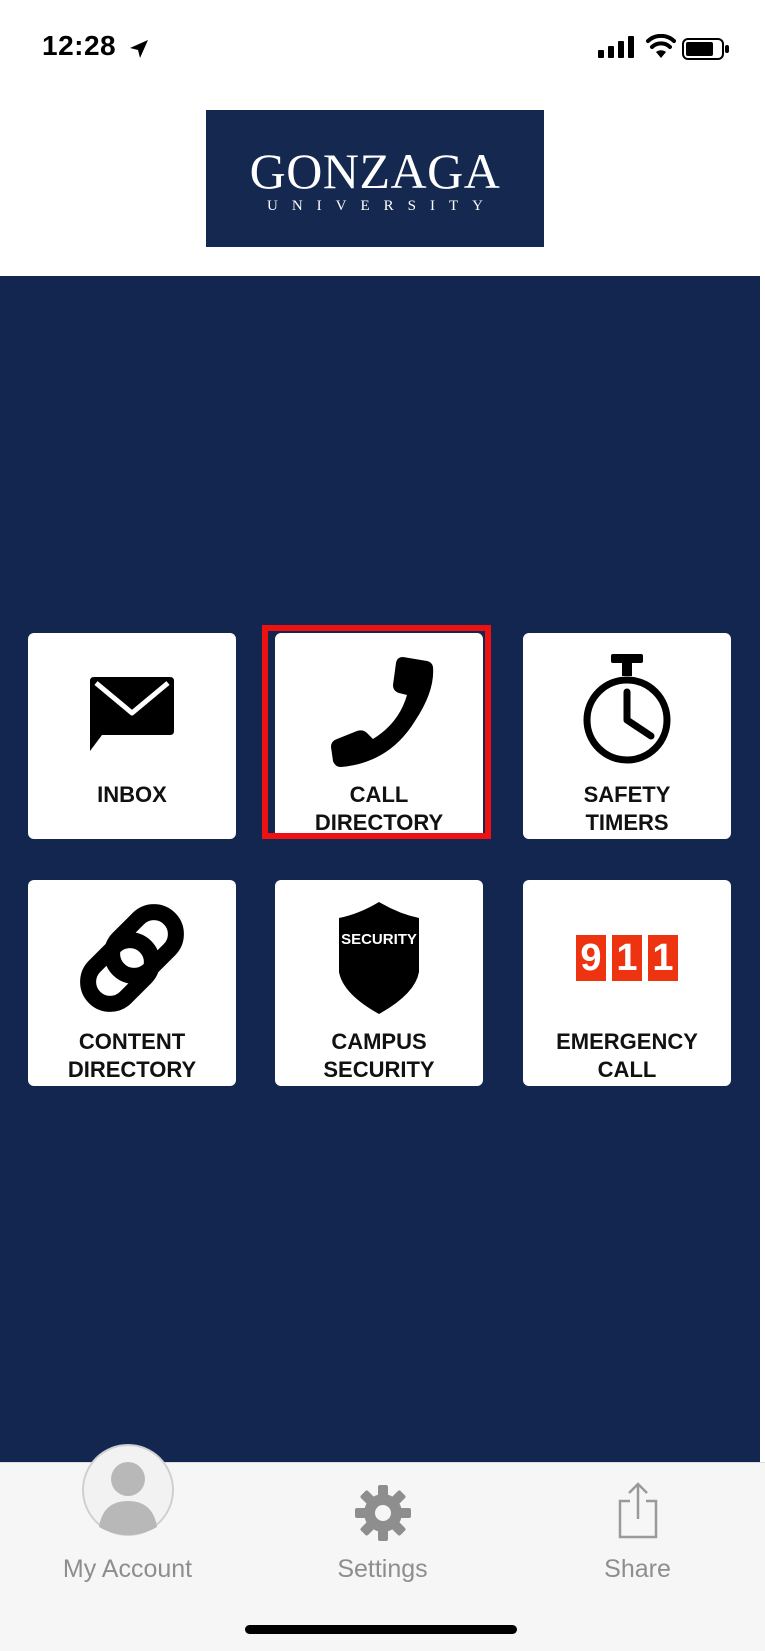 The width and height of the screenshot is (765, 1651). Describe the element at coordinates (627, 1055) in the screenshot. I see `tile-label: EMERGENCY CALL` at that location.